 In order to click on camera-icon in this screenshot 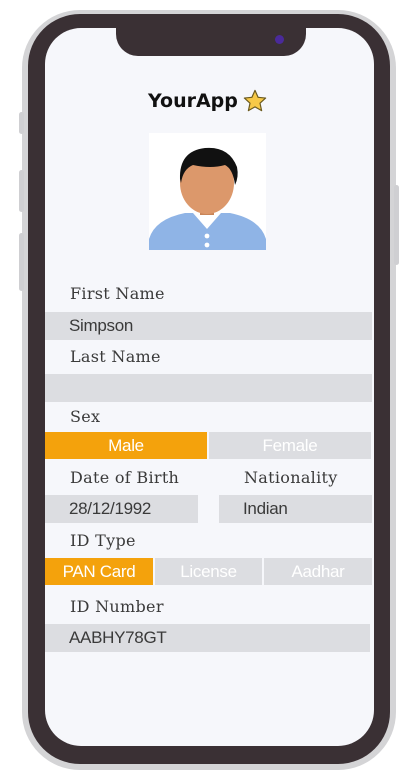, I will do `click(279, 39)`.